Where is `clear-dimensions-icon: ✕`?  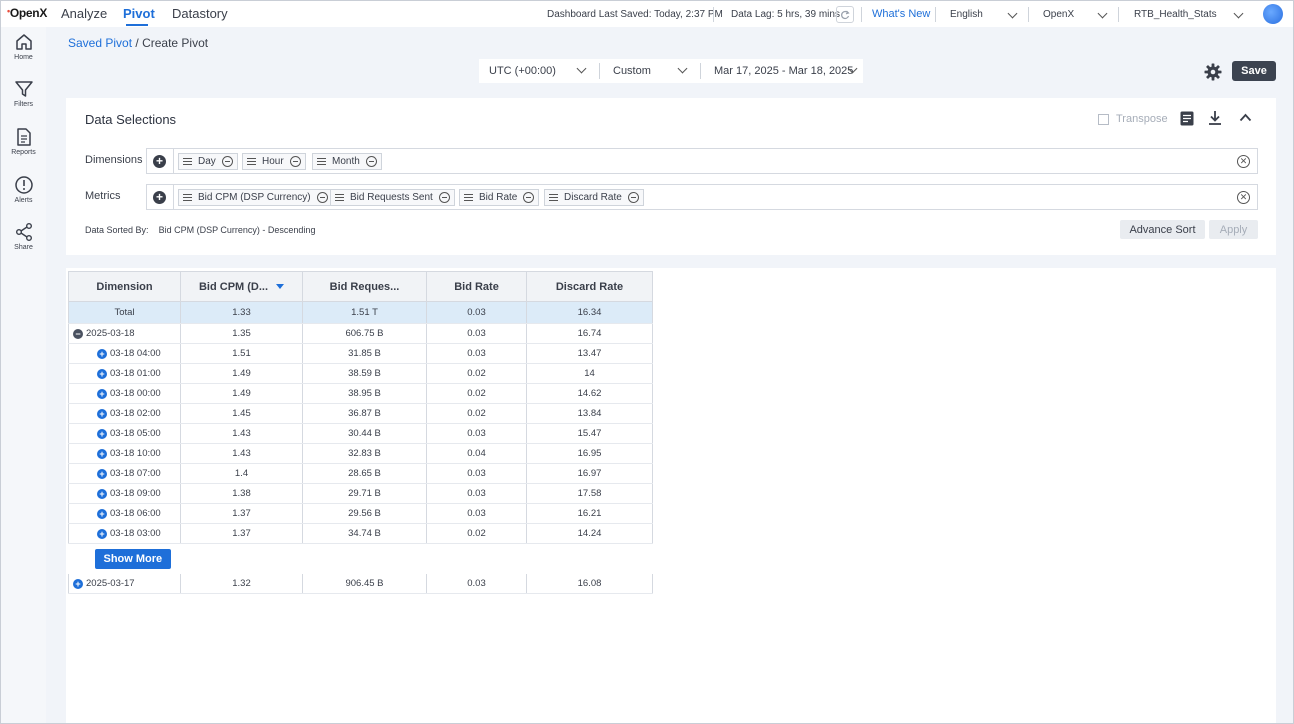
clear-dimensions-icon: ✕ is located at coordinates (1243, 161).